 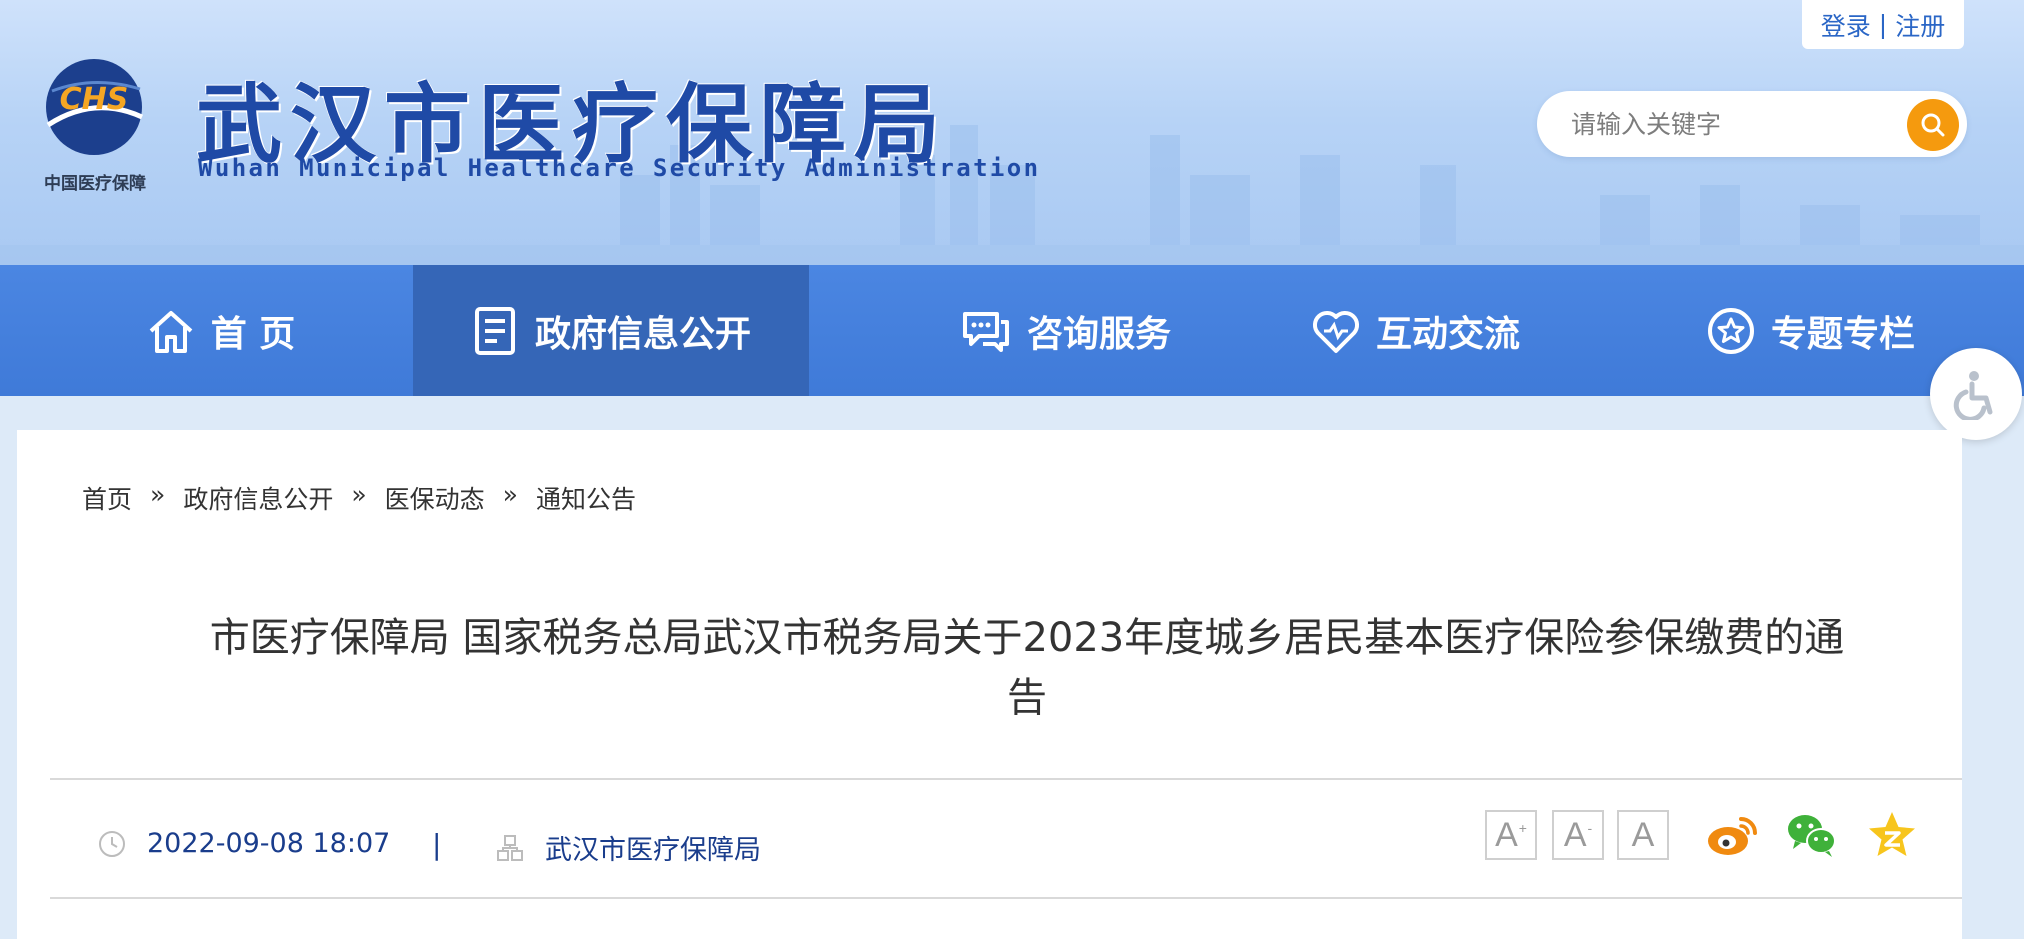 I want to click on font-decrease-sign: -, so click(x=1590, y=828).